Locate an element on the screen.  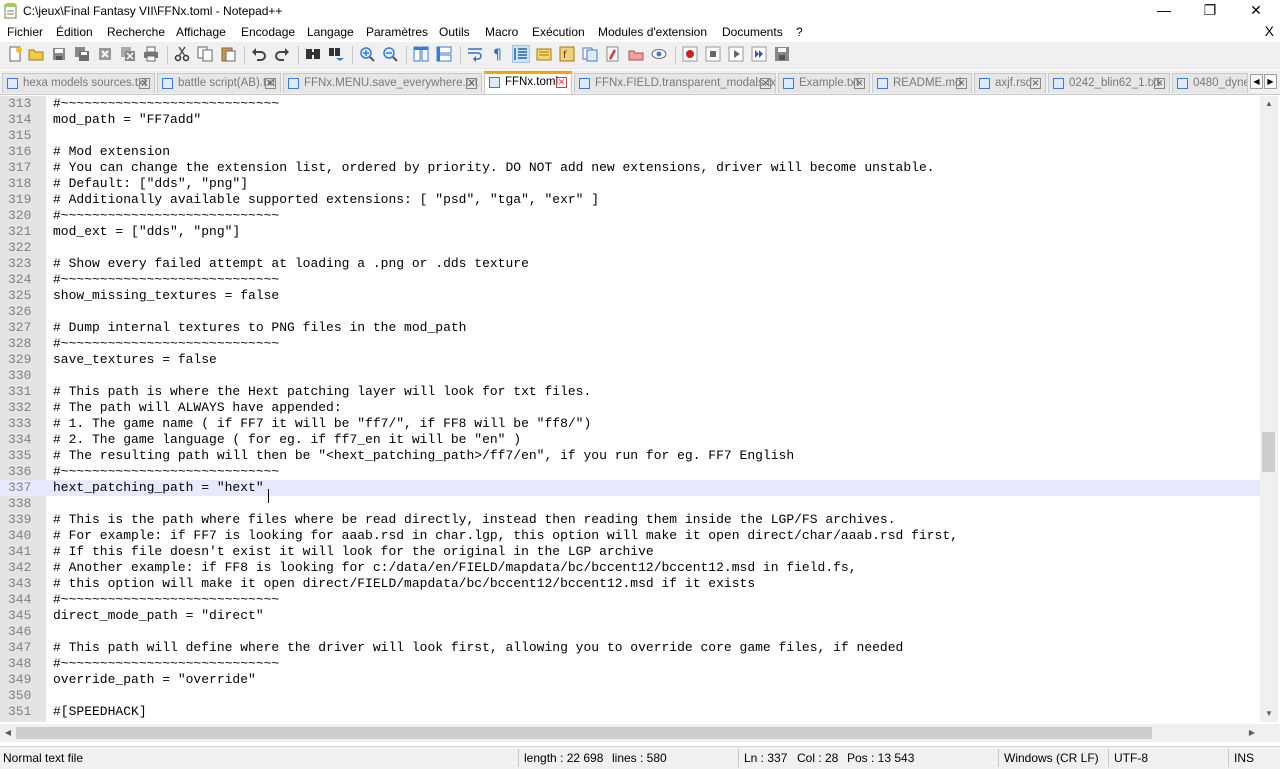
tab-battle-script: battle script(AB).txt ✕ is located at coordinates (219, 83).